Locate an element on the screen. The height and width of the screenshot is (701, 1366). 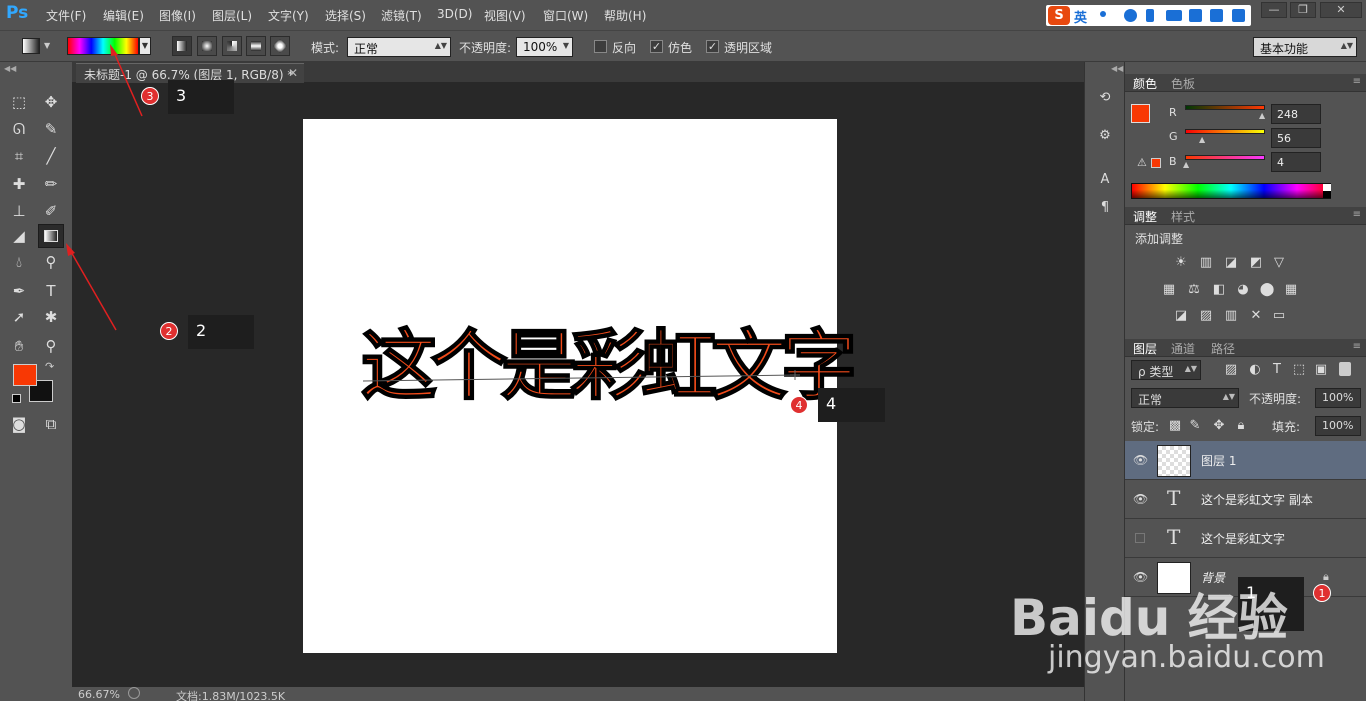
invert-adjustment-icon: ◪ is located at coordinates (1181, 315).